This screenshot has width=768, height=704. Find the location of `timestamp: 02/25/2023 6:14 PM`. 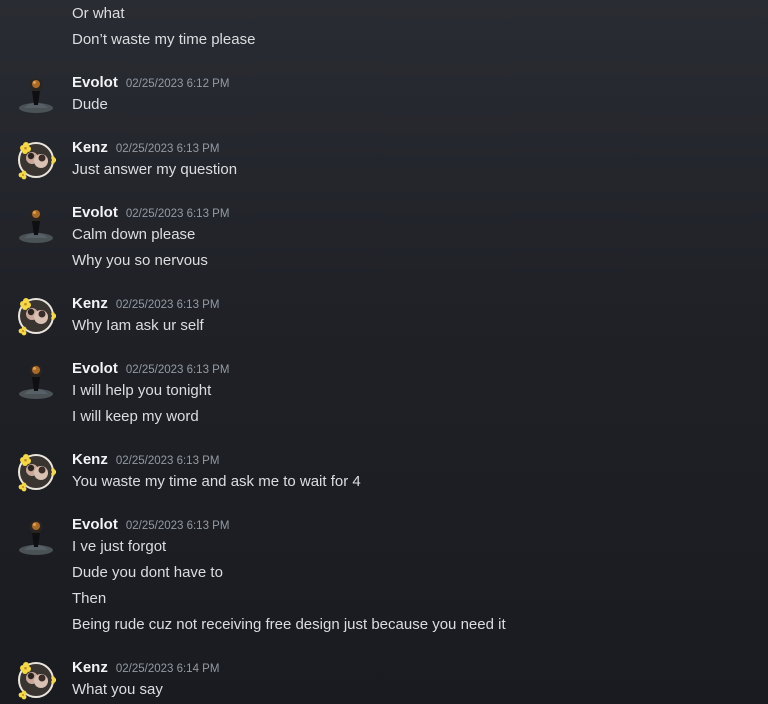

timestamp: 02/25/2023 6:14 PM is located at coordinates (168, 669).